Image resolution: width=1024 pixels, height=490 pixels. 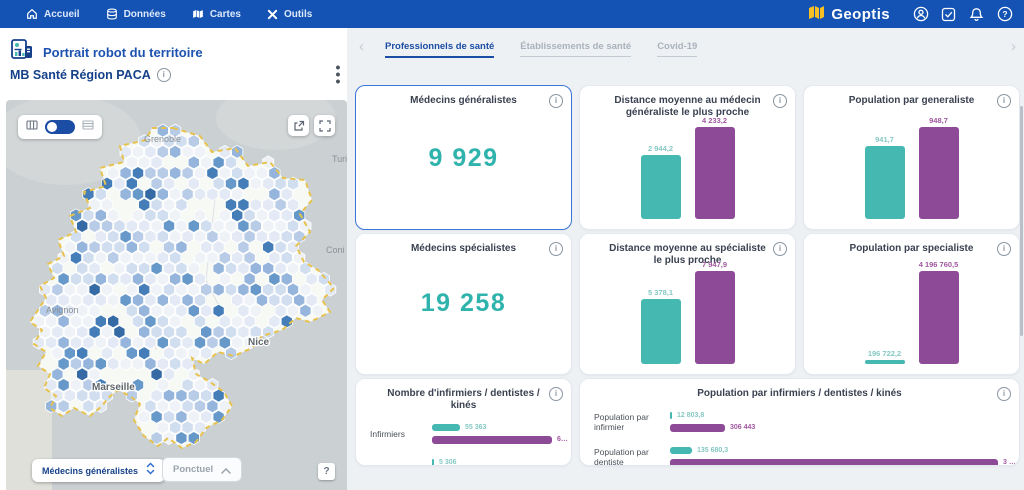 I want to click on tab-etablissements-de-sante: Établissements de santé, so click(x=576, y=49).